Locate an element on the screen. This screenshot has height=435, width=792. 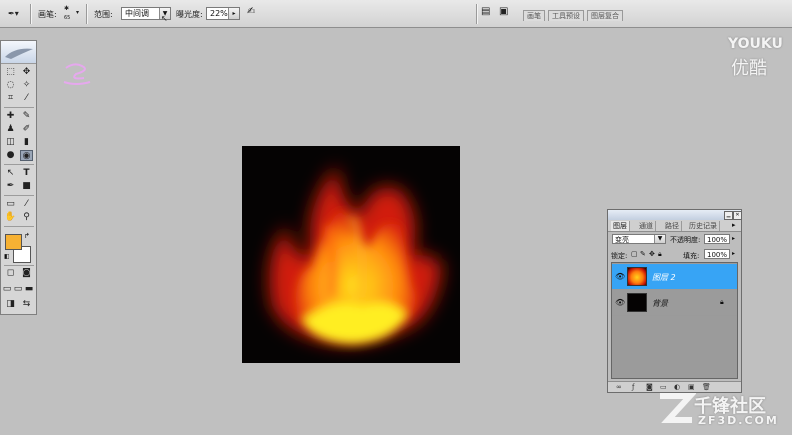
document-canvas is located at coordinates (351, 254).